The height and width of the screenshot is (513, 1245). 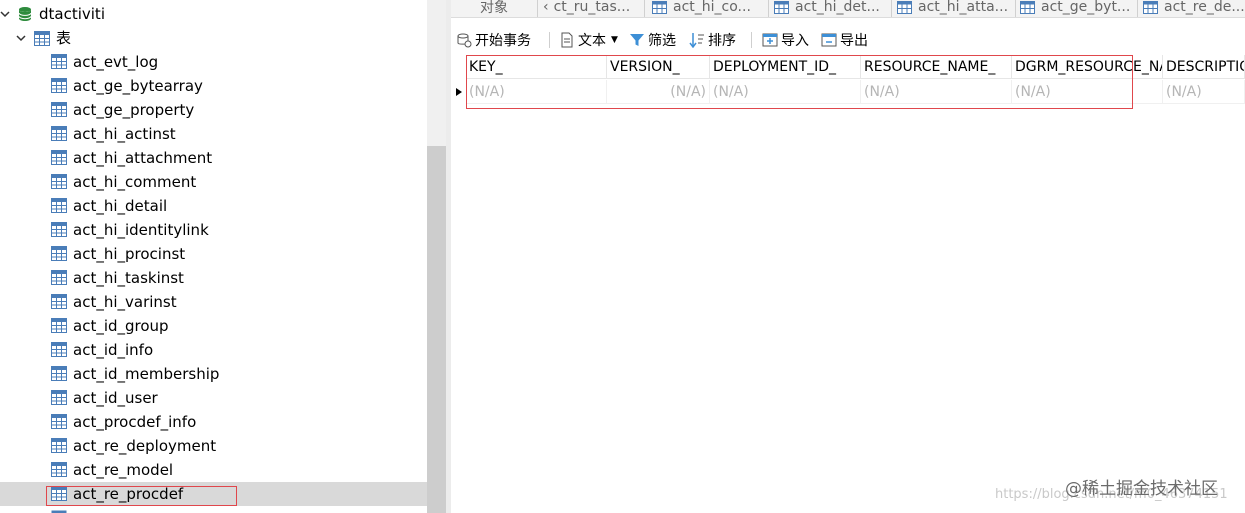 What do you see at coordinates (854, 41) in the screenshot?
I see `export-label: 导出` at bounding box center [854, 41].